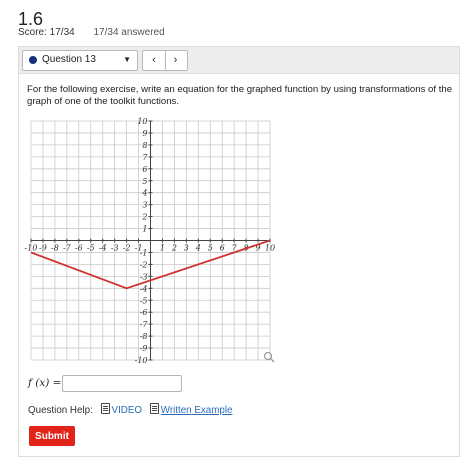 Image resolution: width=474 pixels, height=460 pixels. What do you see at coordinates (103, 248) in the screenshot?
I see `x-tick-label: -4` at bounding box center [103, 248].